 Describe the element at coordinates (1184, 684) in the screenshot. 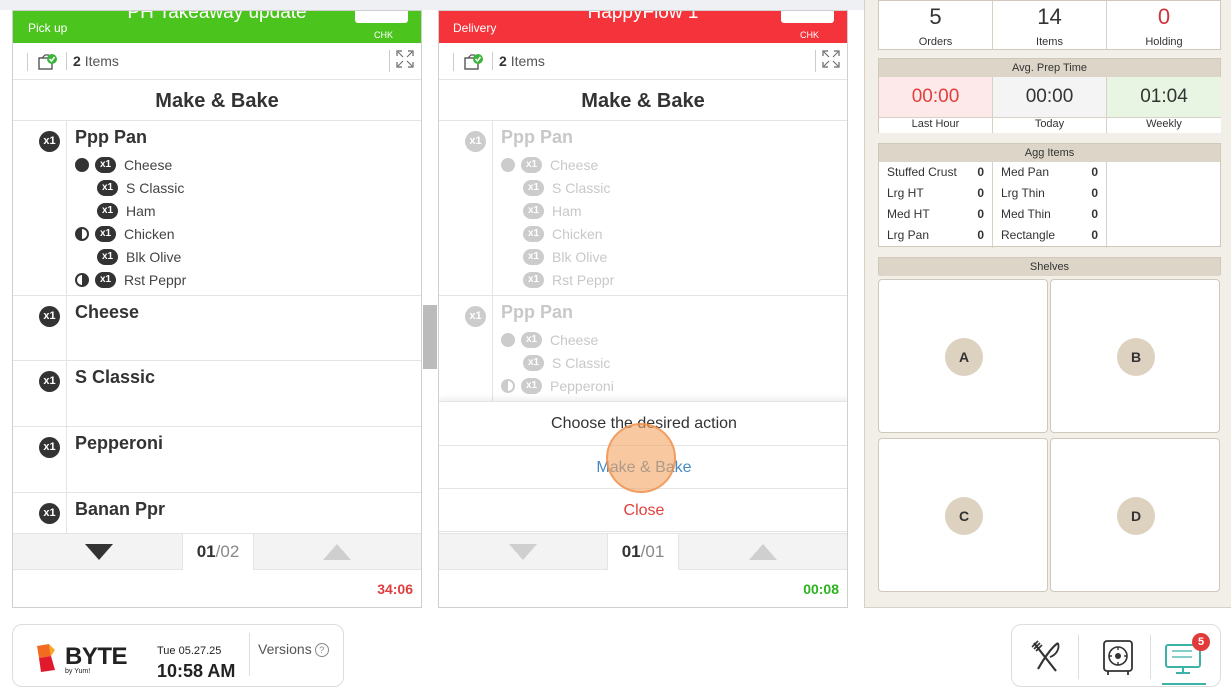

I see `active-indicator` at that location.